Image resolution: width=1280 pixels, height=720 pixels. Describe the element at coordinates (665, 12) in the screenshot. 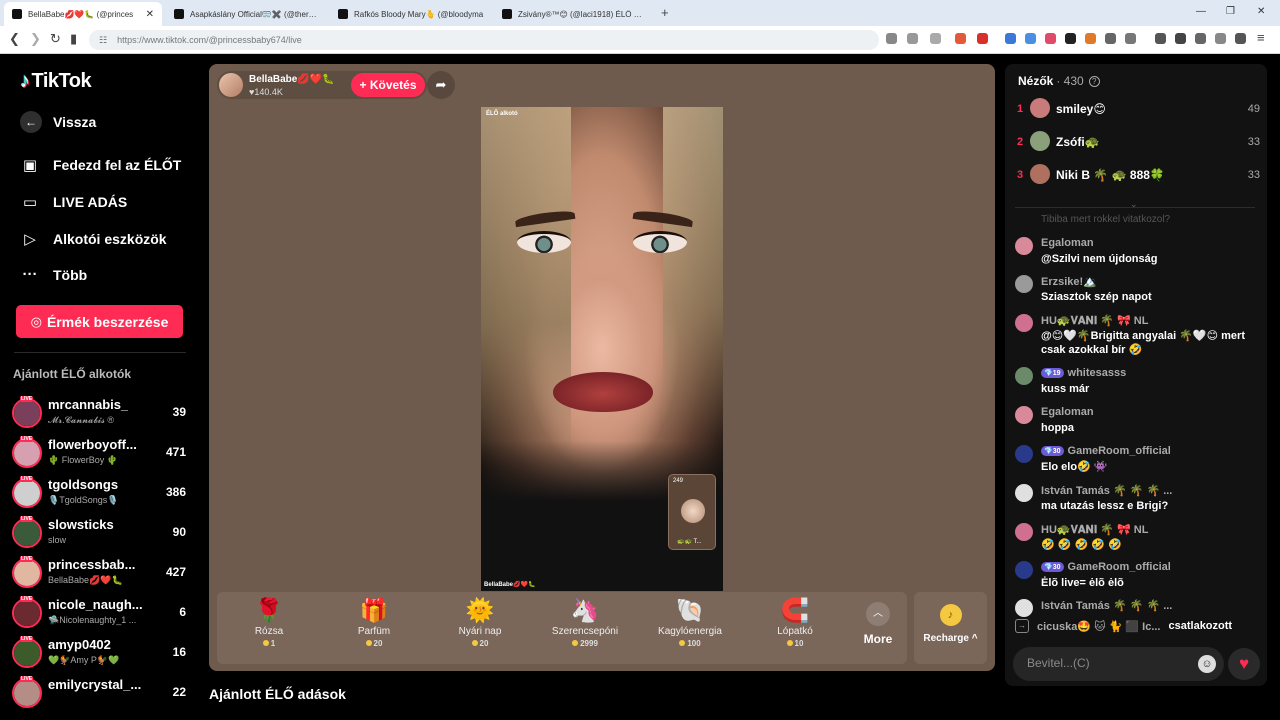

I see `new-tab-button: +` at that location.